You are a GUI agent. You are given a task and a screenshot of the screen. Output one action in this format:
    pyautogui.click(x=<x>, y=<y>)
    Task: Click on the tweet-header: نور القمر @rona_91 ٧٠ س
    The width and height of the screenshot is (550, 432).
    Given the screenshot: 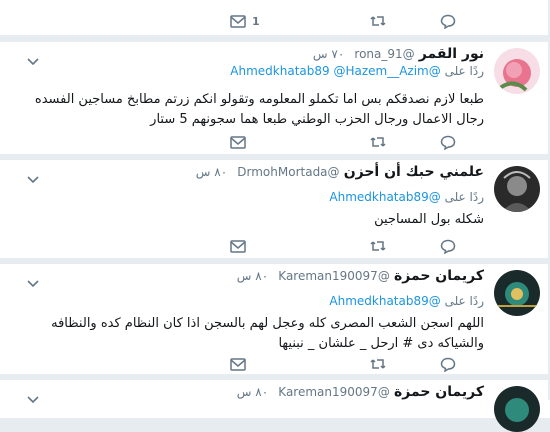 What is the action you would take?
    pyautogui.click(x=398, y=54)
    